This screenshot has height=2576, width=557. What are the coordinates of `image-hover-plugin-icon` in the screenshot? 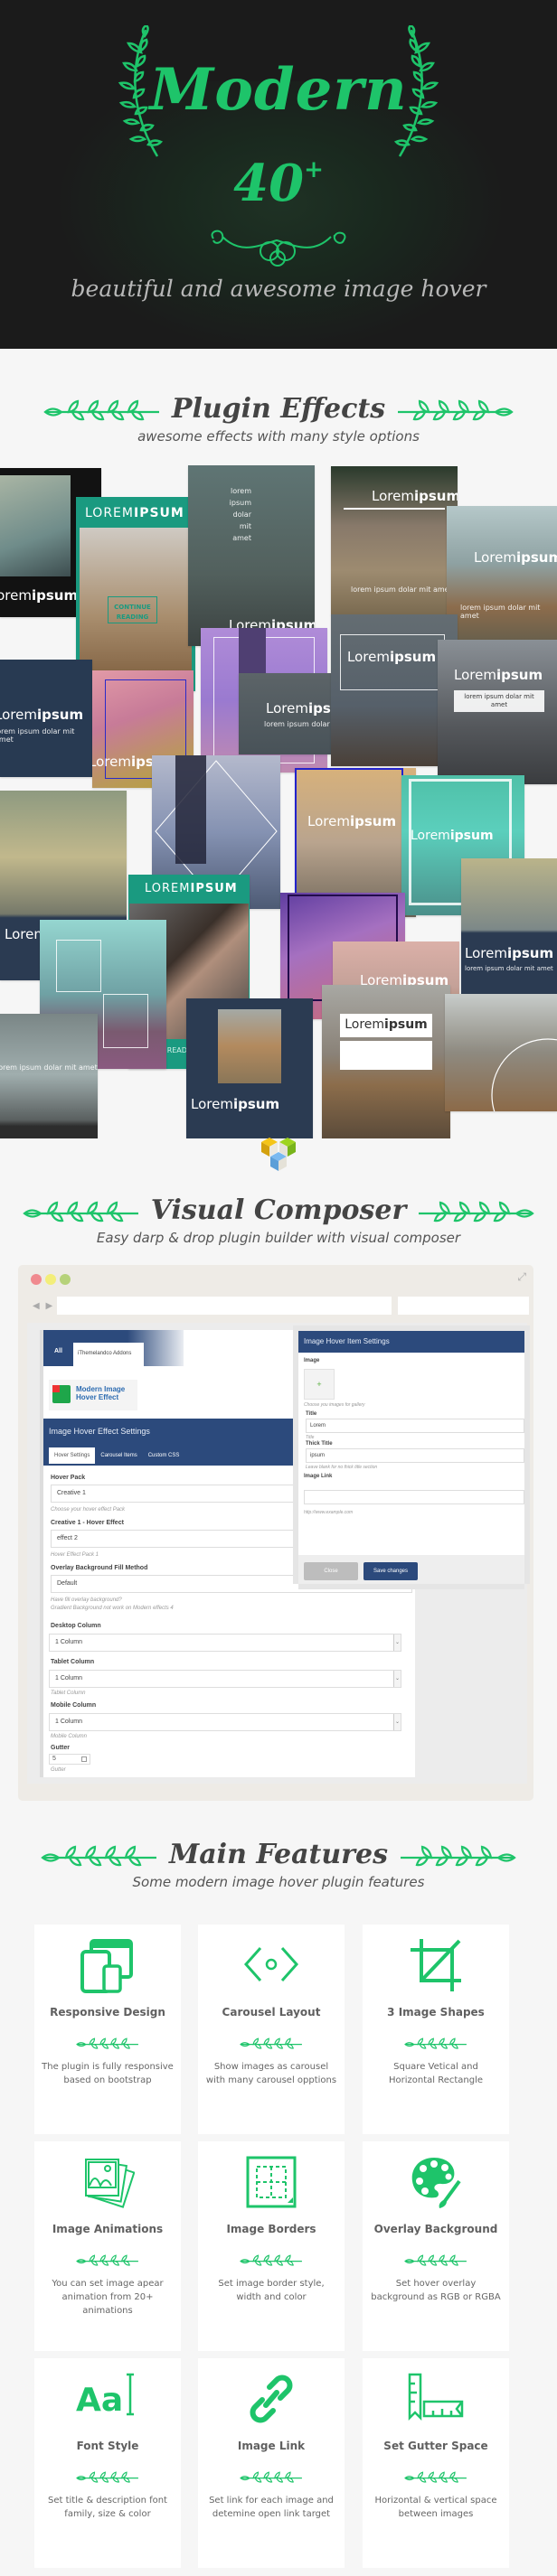 It's located at (62, 1394).